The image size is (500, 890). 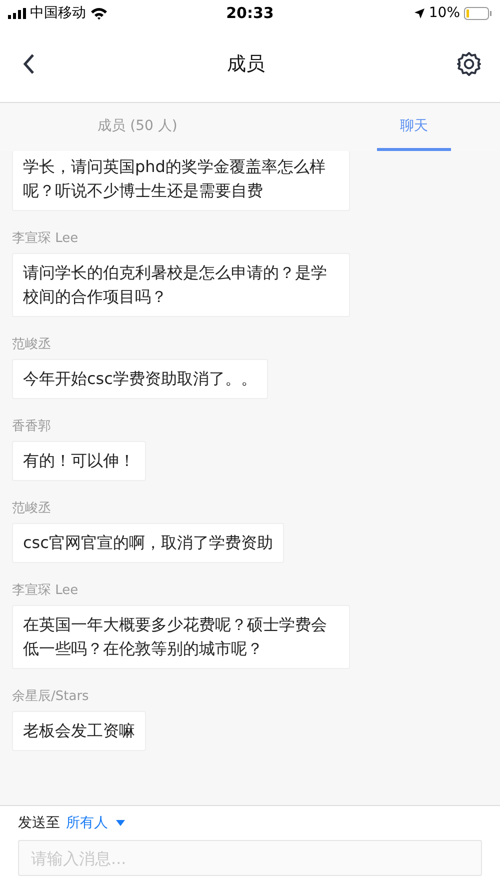 I want to click on tab: 成员 (50 人), so click(x=137, y=127).